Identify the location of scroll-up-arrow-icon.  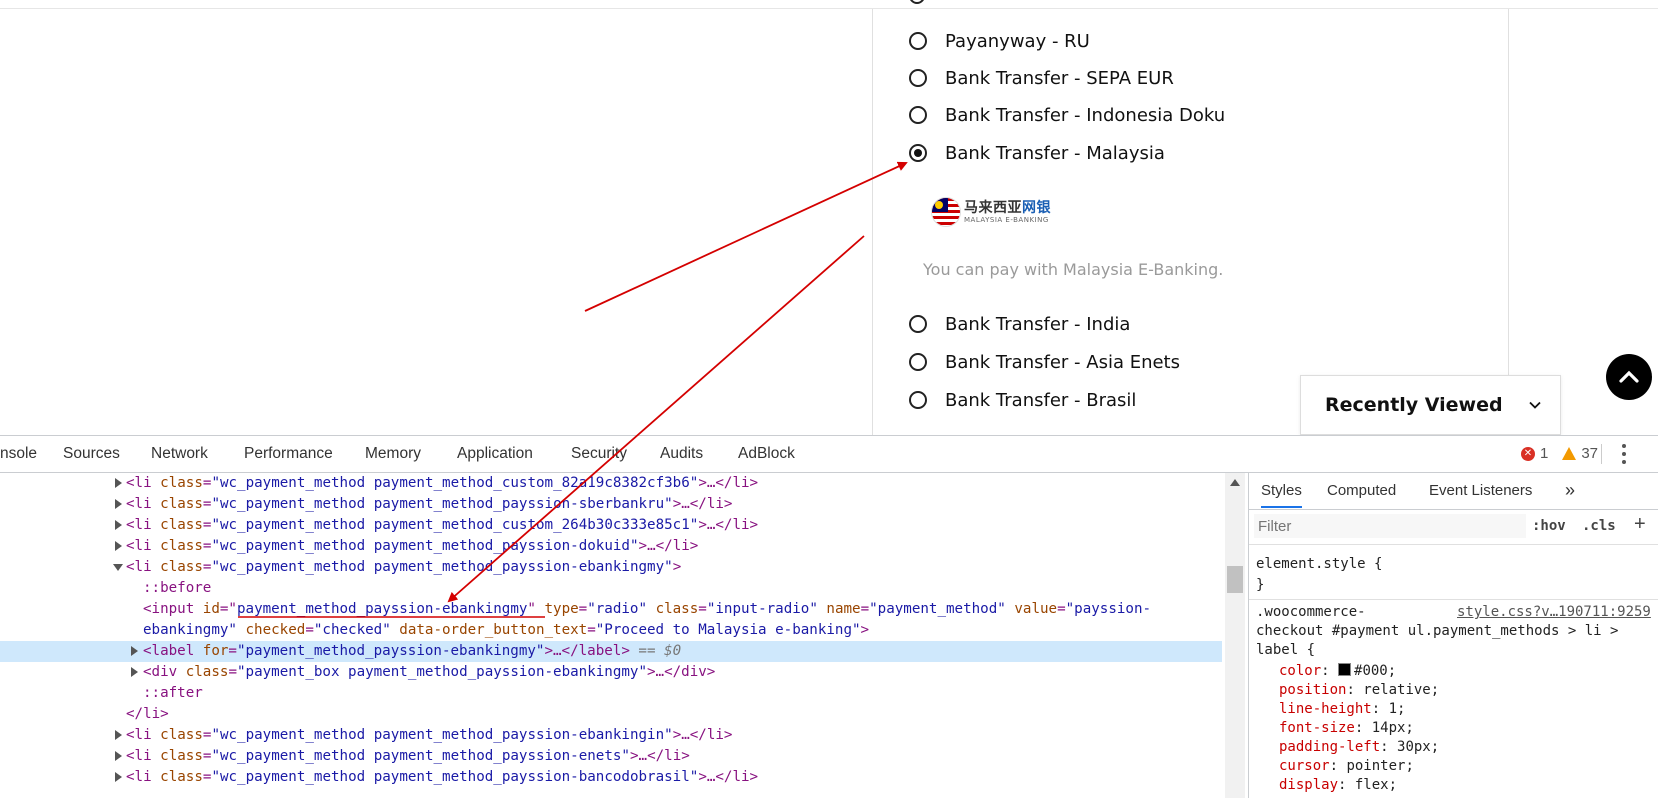
(1235, 482).